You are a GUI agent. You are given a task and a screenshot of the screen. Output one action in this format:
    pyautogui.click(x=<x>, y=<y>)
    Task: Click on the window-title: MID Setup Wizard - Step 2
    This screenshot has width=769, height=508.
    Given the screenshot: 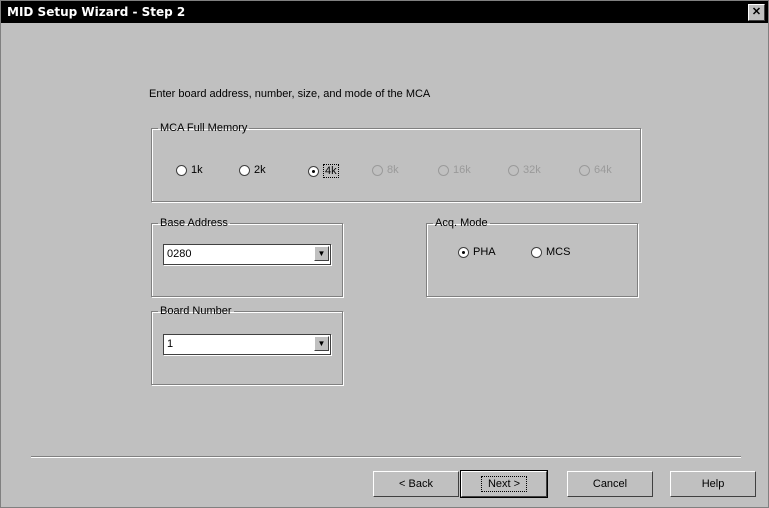 What is the action you would take?
    pyautogui.click(x=96, y=12)
    